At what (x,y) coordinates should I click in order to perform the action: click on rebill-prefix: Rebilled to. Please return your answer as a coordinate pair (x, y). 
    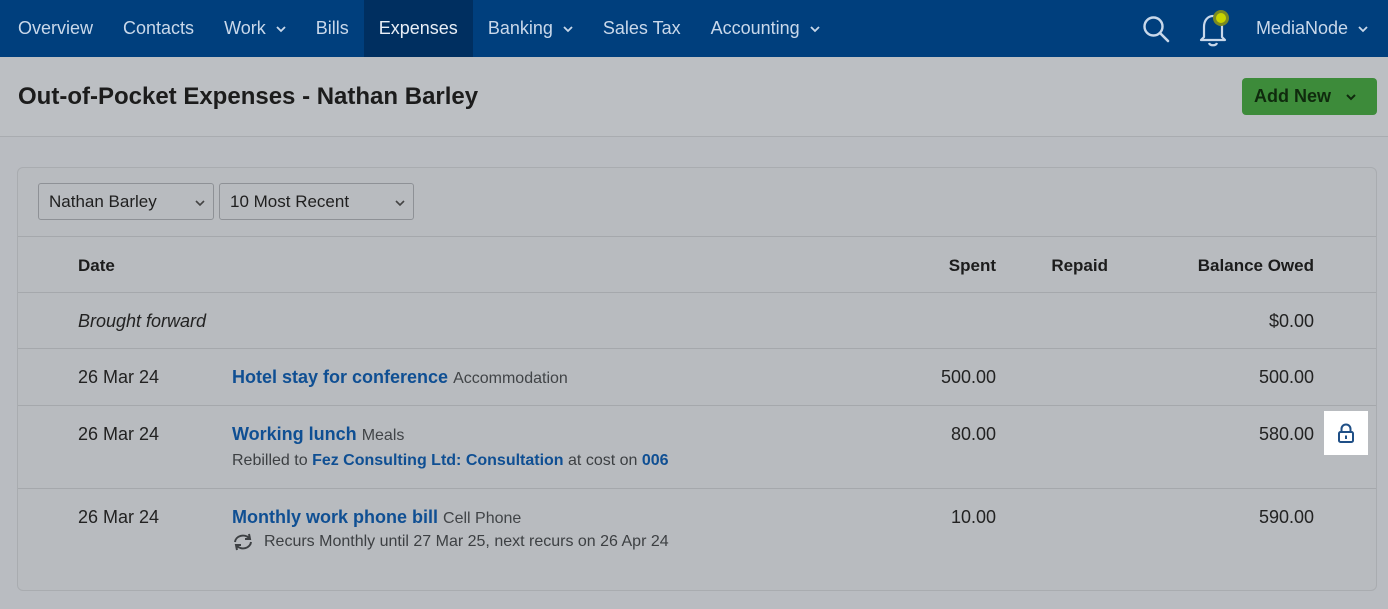
    Looking at the image, I should click on (270, 460).